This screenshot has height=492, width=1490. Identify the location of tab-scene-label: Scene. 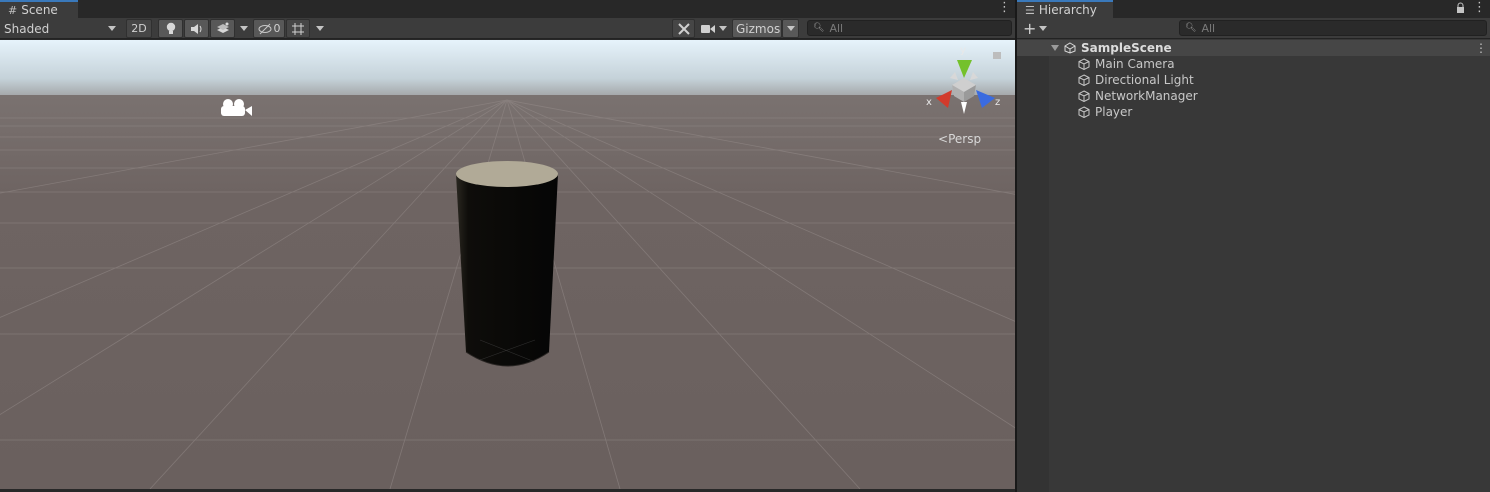
(39, 10).